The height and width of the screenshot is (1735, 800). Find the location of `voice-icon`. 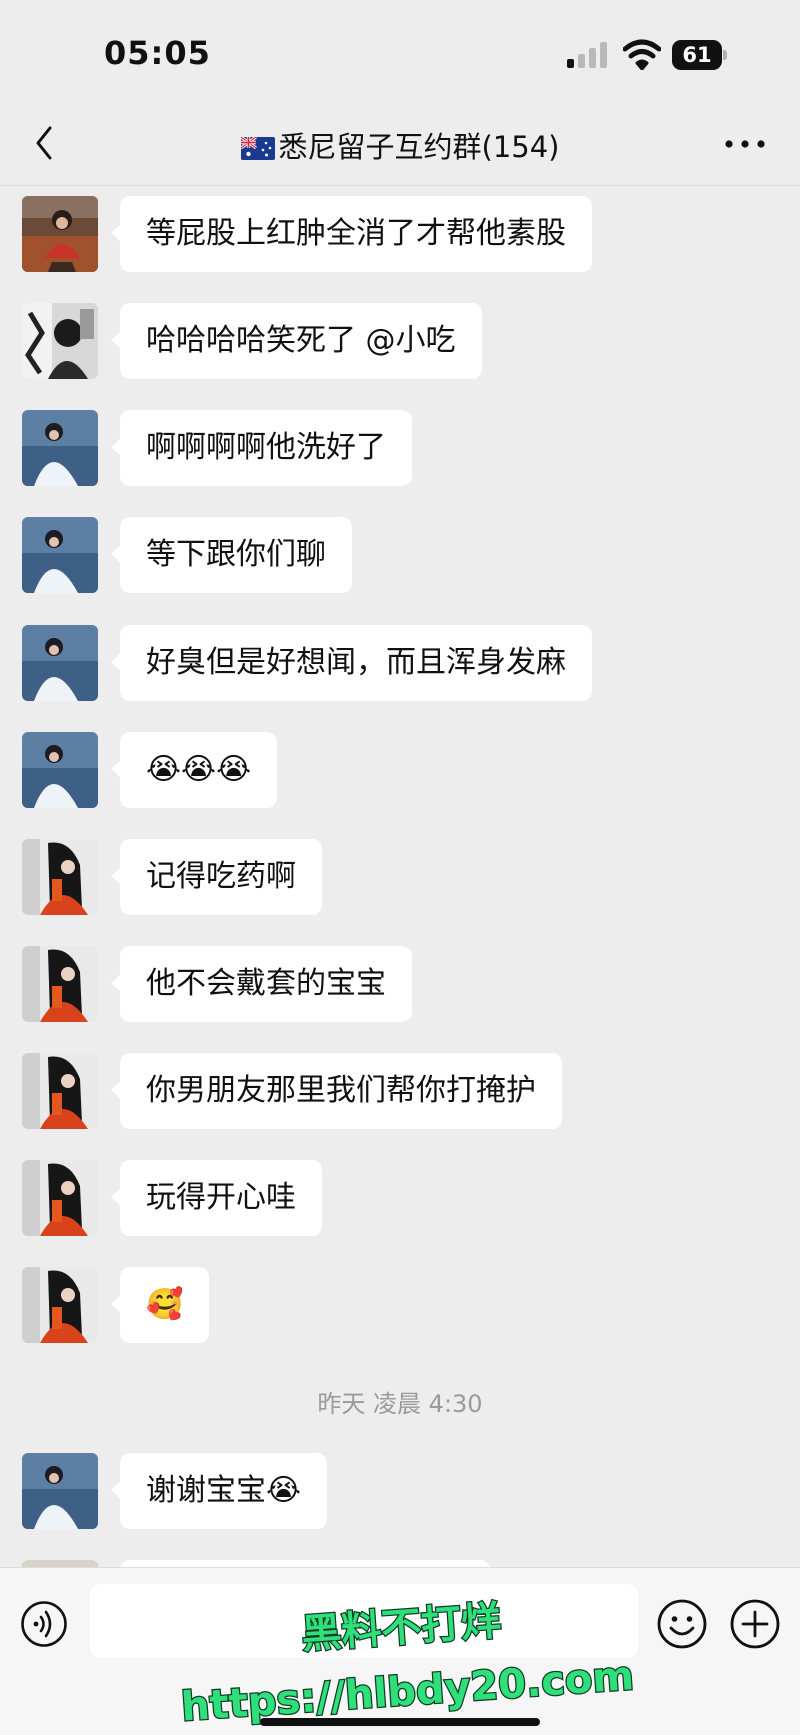

voice-icon is located at coordinates (44, 1624).